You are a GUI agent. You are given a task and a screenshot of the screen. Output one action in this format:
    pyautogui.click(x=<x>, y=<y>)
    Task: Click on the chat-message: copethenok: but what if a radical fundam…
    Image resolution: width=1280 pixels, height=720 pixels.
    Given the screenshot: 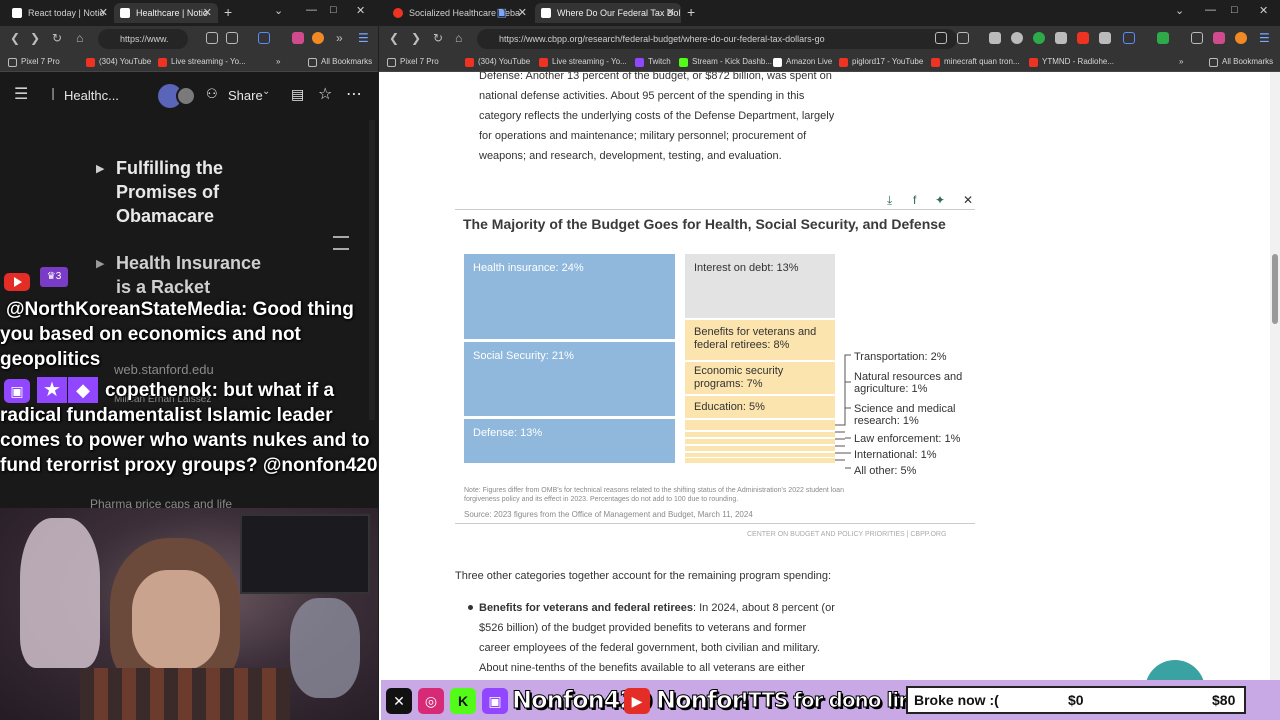 What is the action you would take?
    pyautogui.click(x=189, y=428)
    